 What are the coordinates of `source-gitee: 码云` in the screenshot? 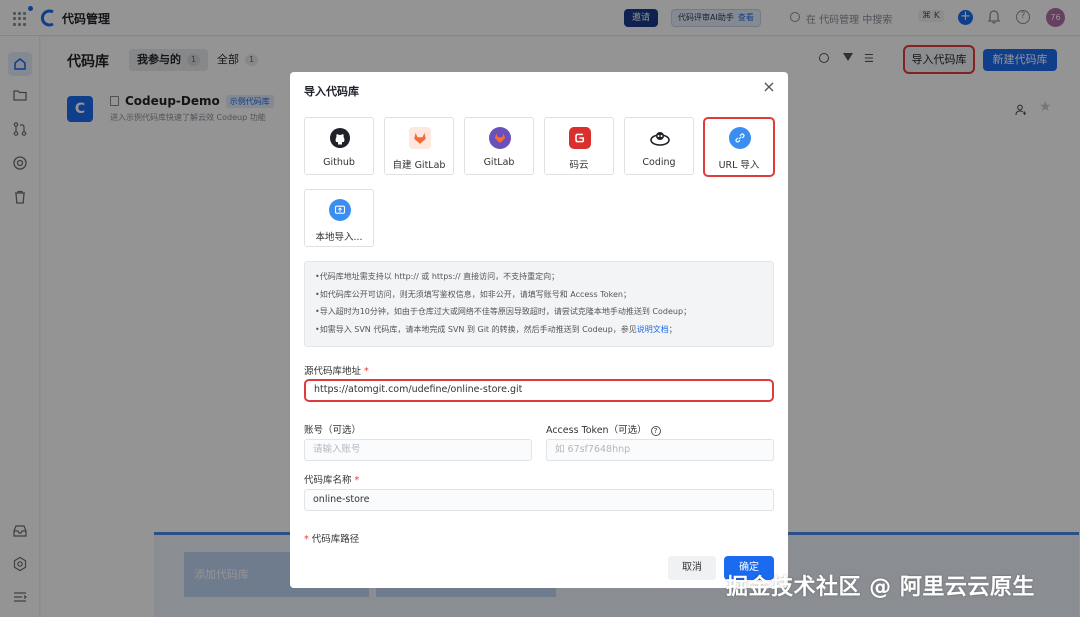 It's located at (579, 146).